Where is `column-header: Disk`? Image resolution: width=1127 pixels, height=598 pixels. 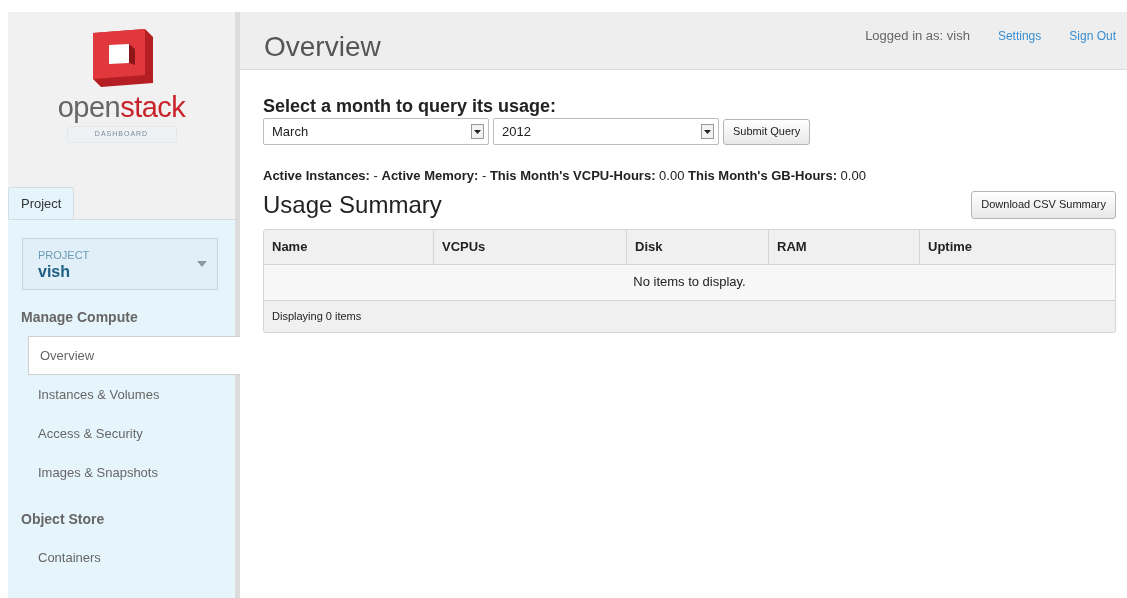
column-header: Disk is located at coordinates (697, 246).